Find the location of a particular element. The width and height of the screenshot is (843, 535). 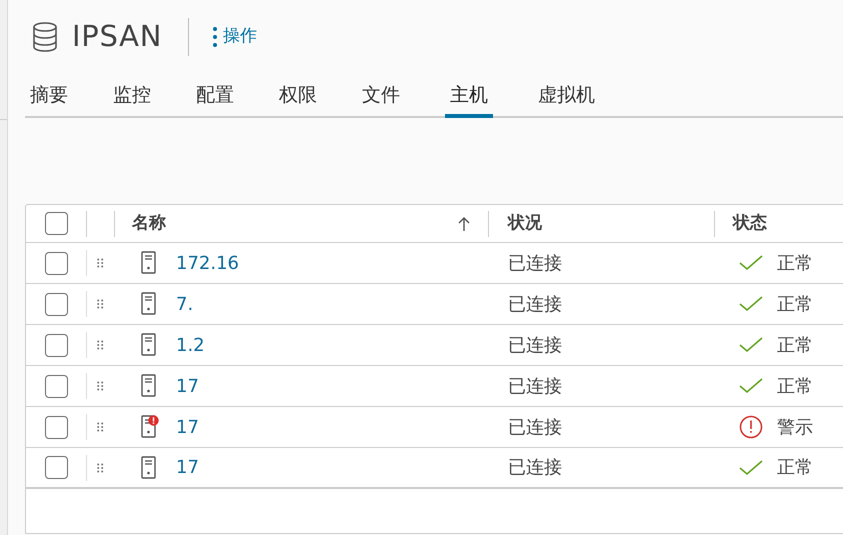

page-title: IPSAN is located at coordinates (117, 37).